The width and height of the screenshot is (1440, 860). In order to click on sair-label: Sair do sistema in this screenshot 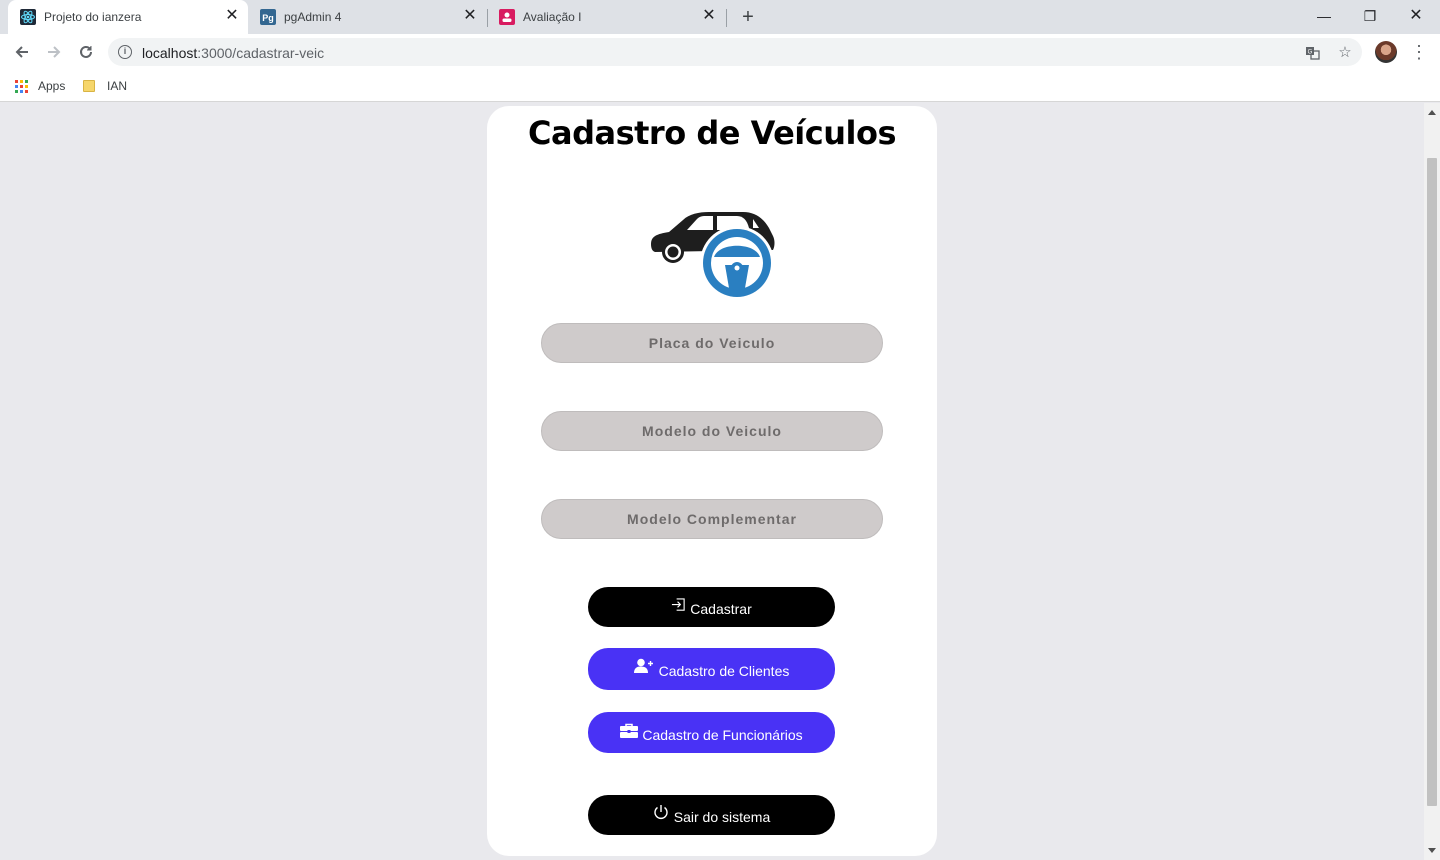, I will do `click(722, 817)`.